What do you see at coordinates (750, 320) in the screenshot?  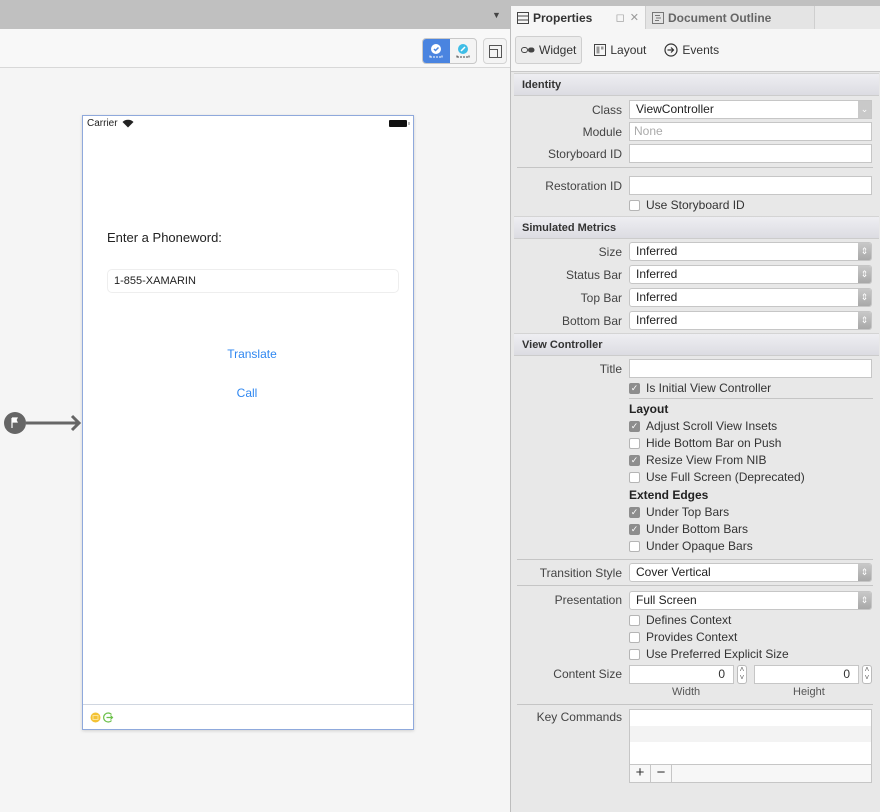 I see `bottom-bar-select: Inferred ⇕` at bounding box center [750, 320].